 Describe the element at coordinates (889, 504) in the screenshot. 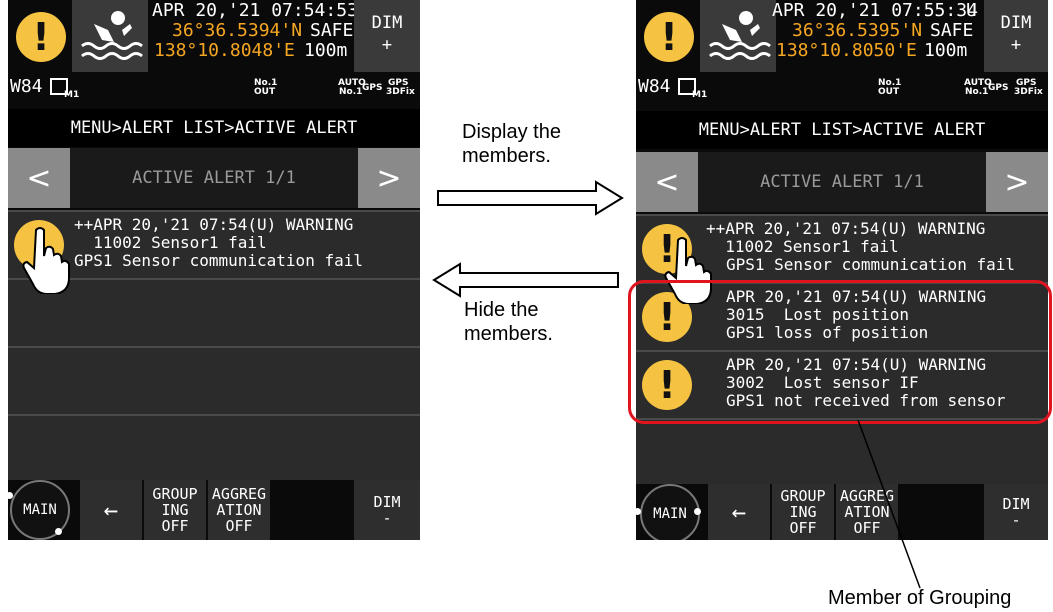

I see `leader-line` at that location.